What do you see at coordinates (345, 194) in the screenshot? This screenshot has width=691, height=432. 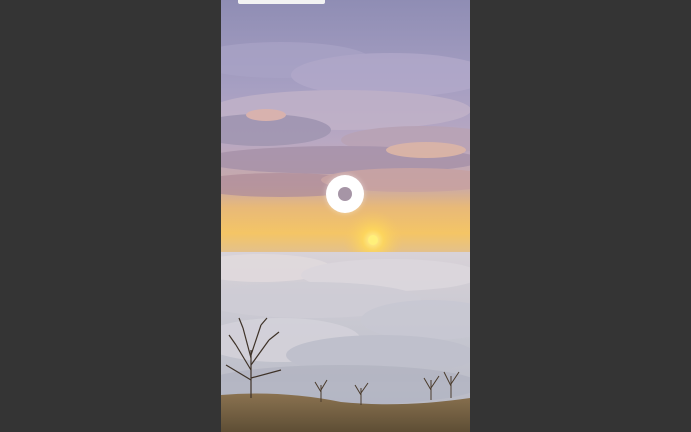 I see `loading-spinner-icon` at bounding box center [345, 194].